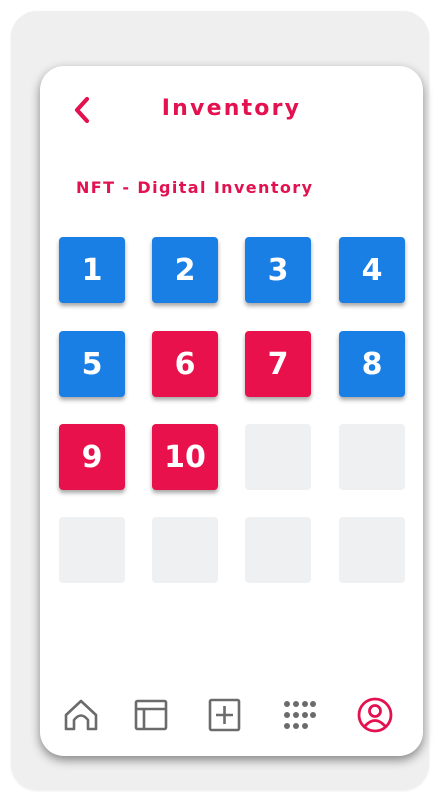 The width and height of the screenshot is (440, 801). I want to click on inventory-tile-8: 8, so click(372, 364).